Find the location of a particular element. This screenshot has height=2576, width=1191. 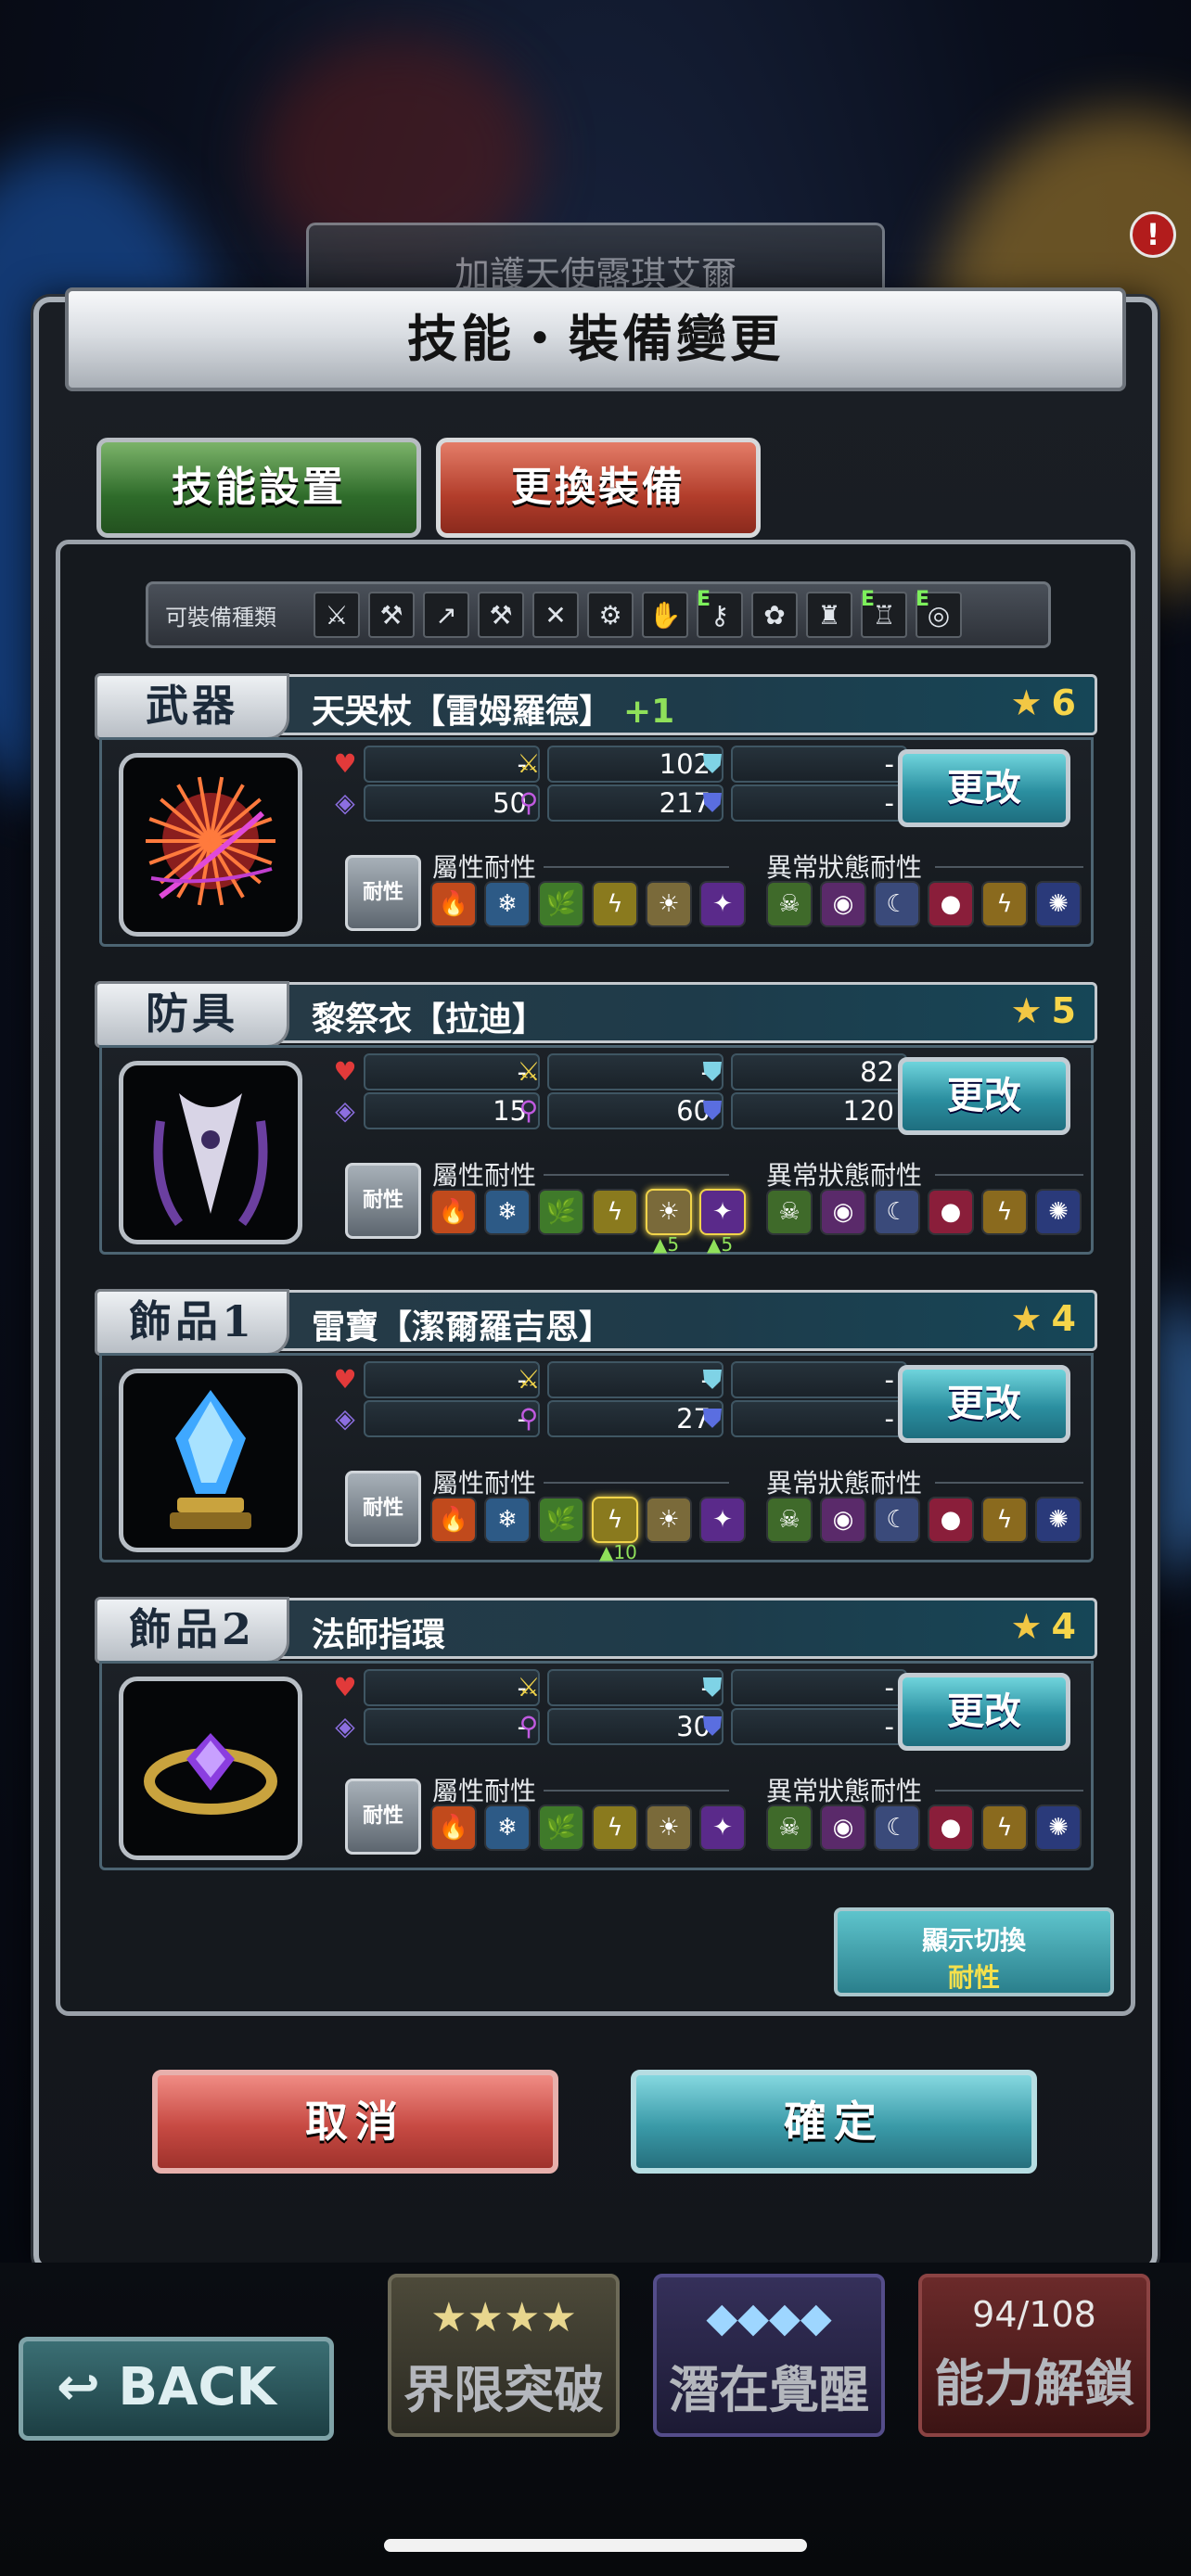

rarity: ★ 5 is located at coordinates (1043, 1010).